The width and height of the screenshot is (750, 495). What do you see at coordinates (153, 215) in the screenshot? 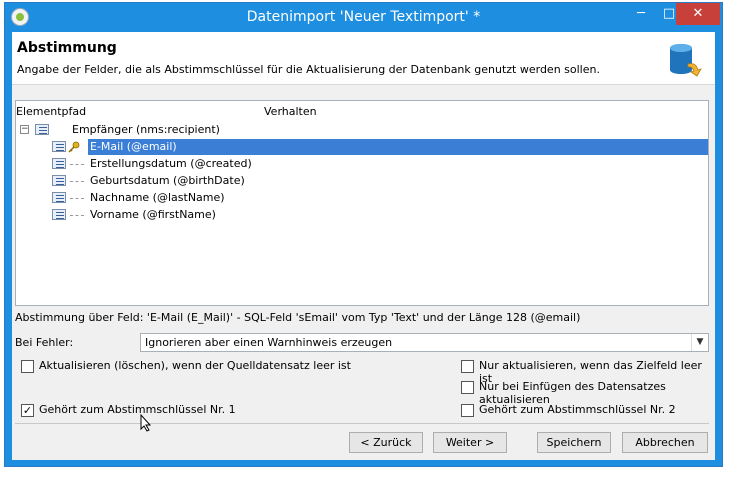
I see `tree-item-firstname: Vorname (@firstName)` at bounding box center [153, 215].